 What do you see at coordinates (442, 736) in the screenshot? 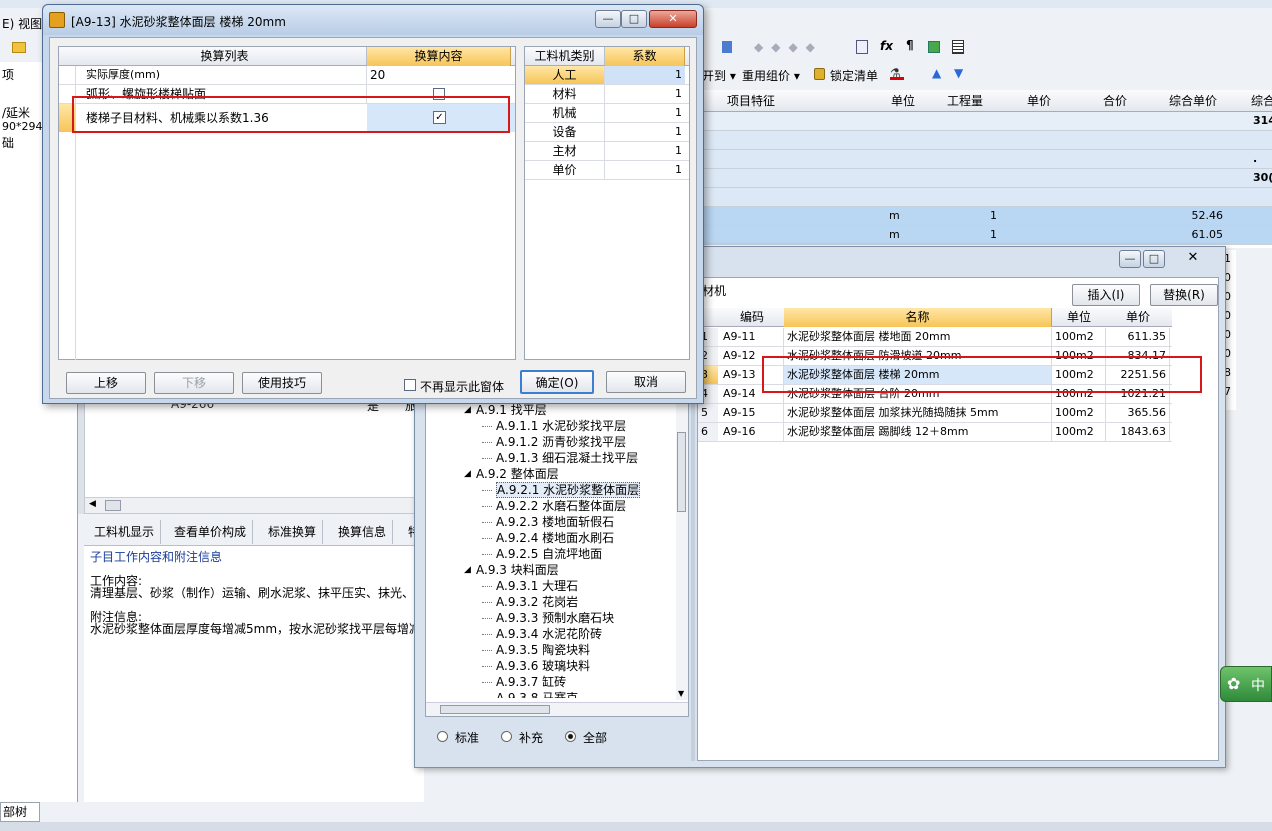
I see `radio-standard` at bounding box center [442, 736].